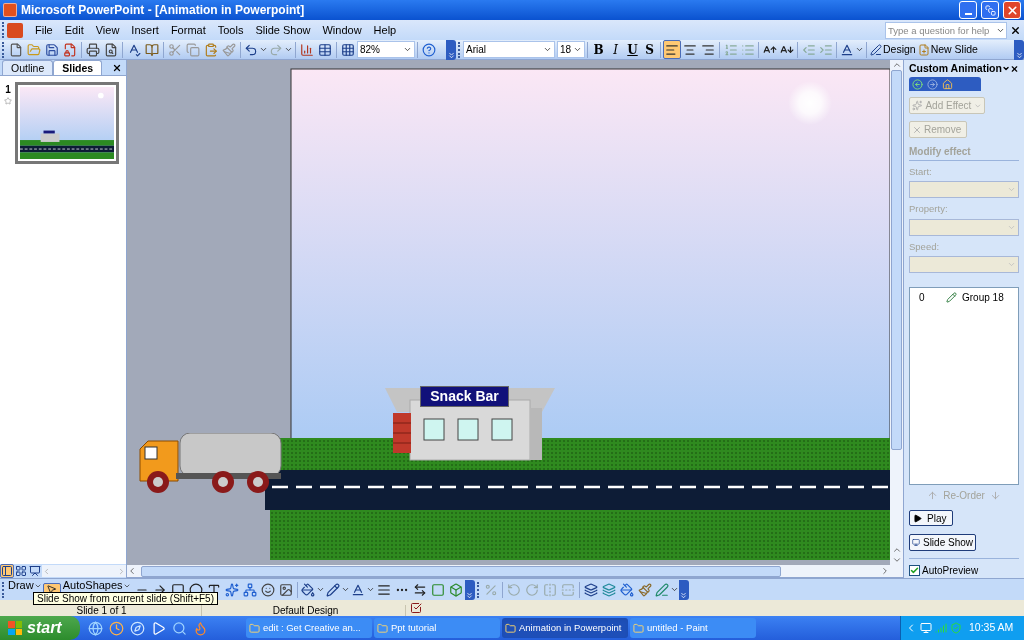 Image resolution: width=1024 pixels, height=640 pixels. Describe the element at coordinates (125, 598) in the screenshot. I see `tooltip: Slide Show from current slide (Shift+F5)` at that location.